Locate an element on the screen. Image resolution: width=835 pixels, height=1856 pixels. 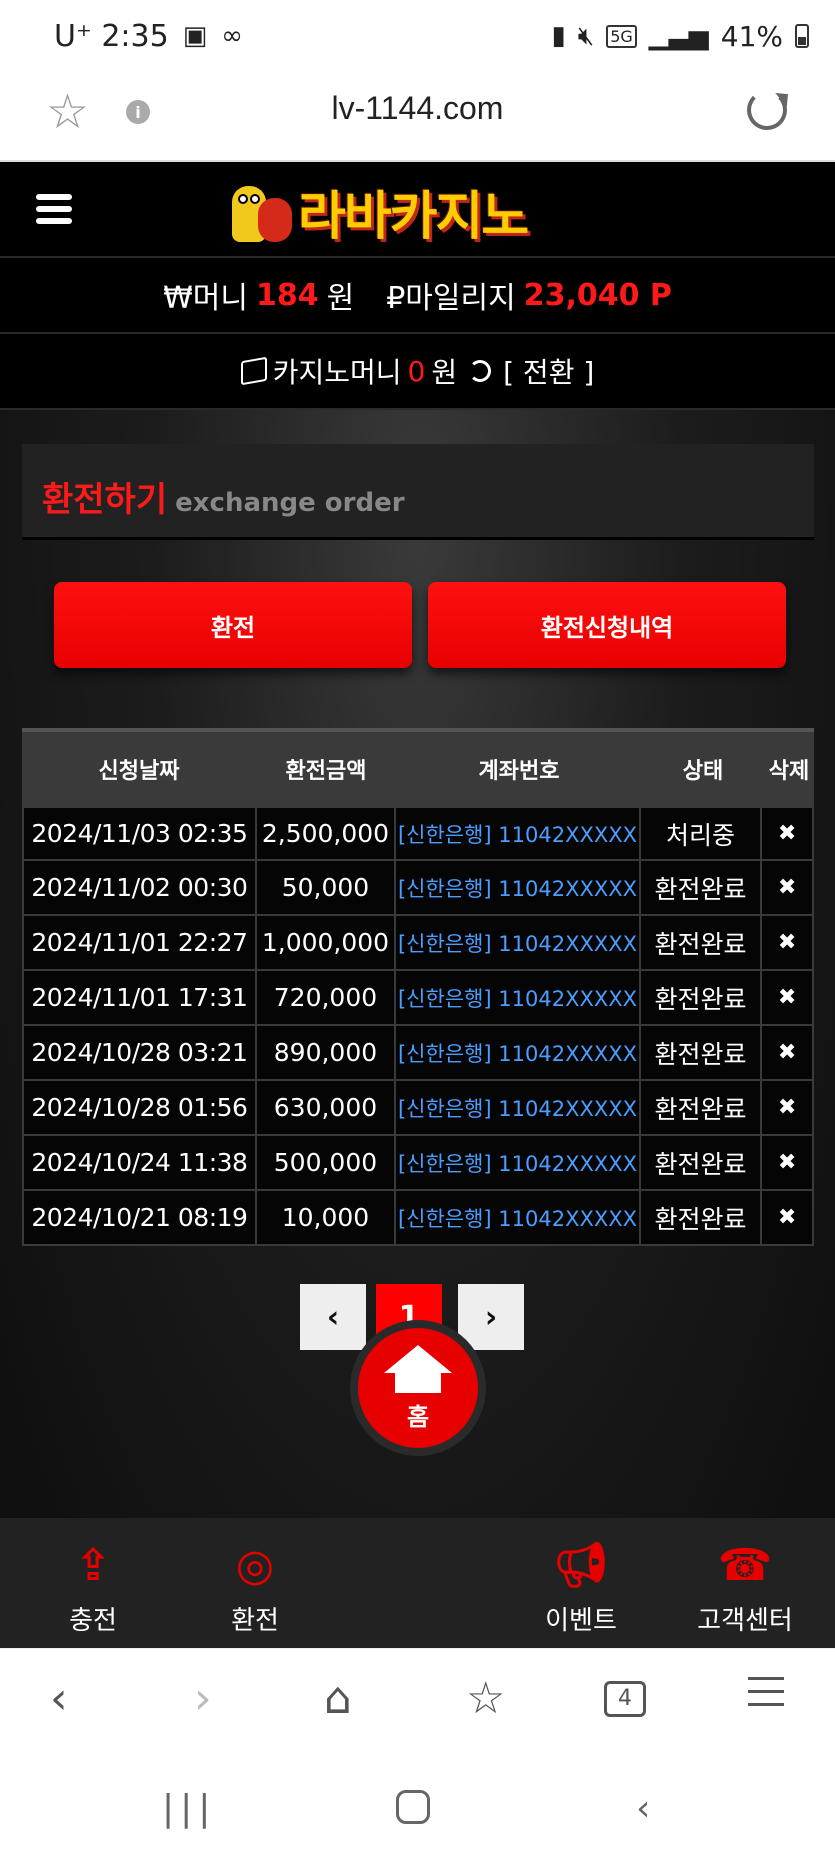
browser-menu-icon is located at coordinates (766, 1696).